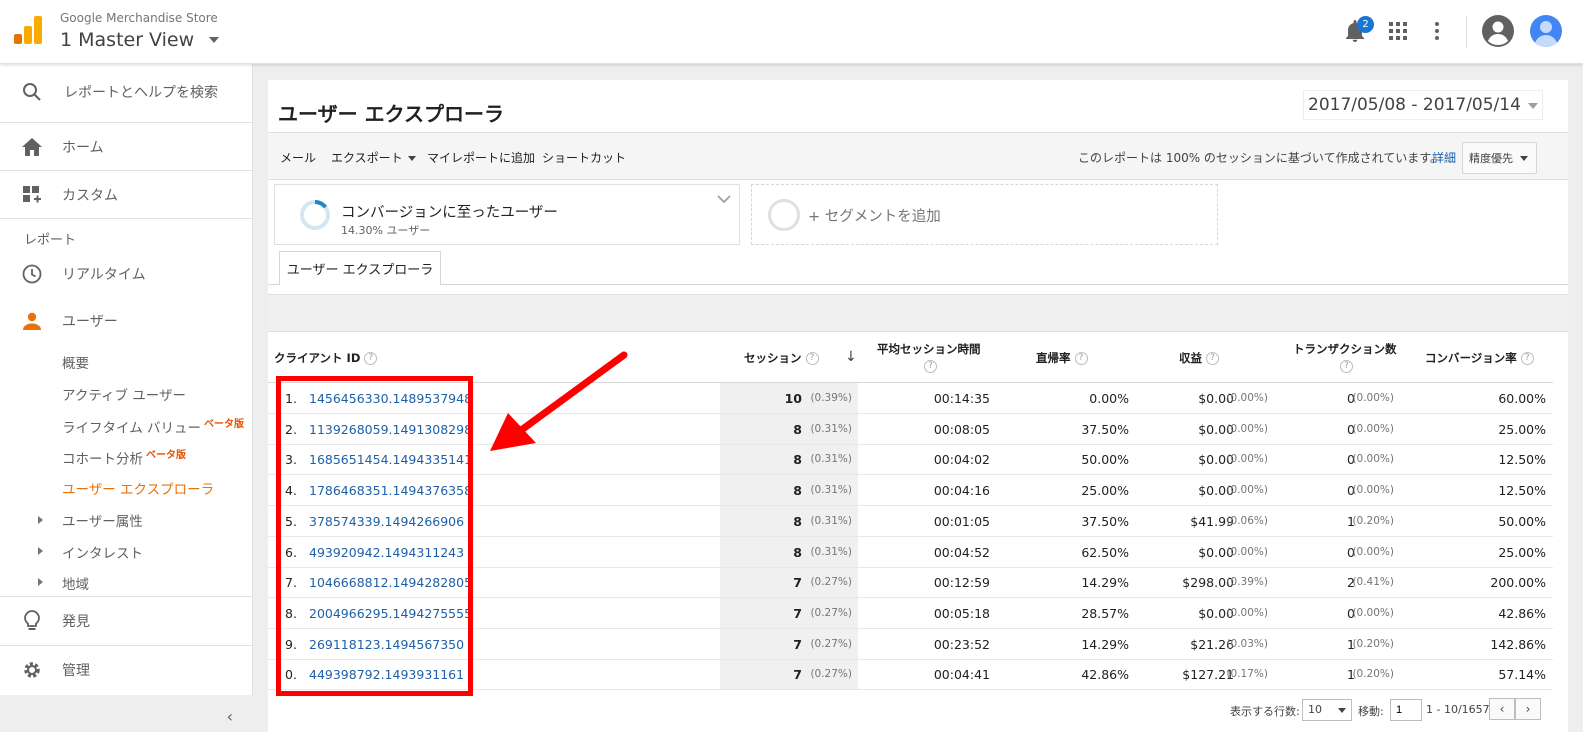 The height and width of the screenshot is (732, 1583). I want to click on transactions-pct: (0.20%), so click(1373, 674).